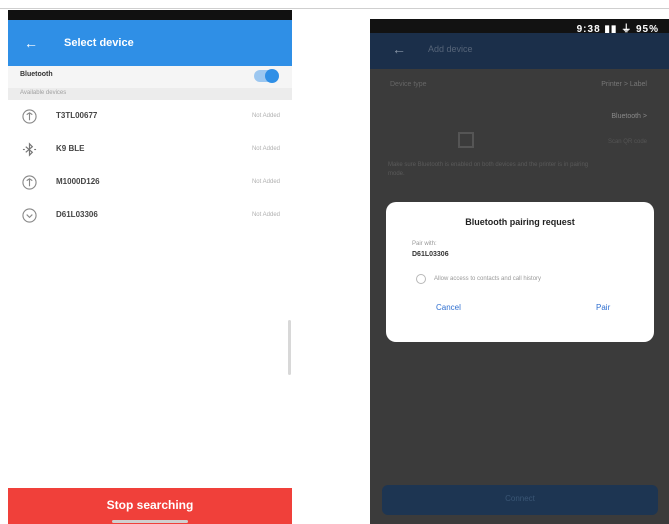  Describe the element at coordinates (272, 76) in the screenshot. I see `toggle-knob` at that location.